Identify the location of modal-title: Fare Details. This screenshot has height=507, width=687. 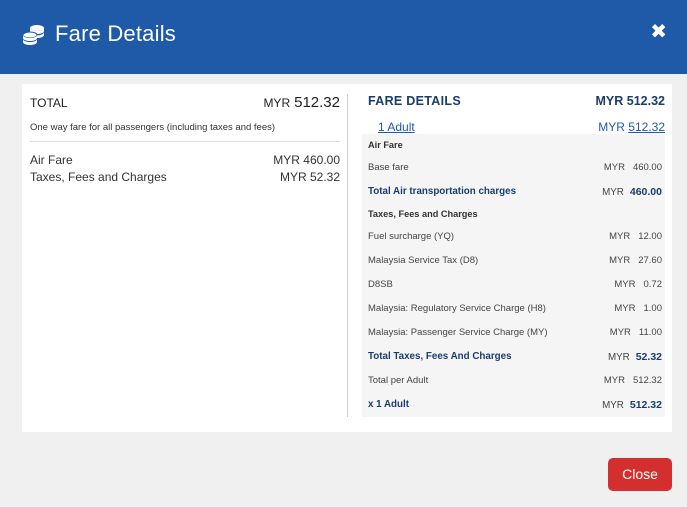
(115, 33).